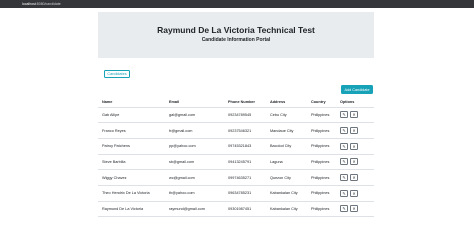 Image resolution: width=474 pixels, height=247 pixels. I want to click on page-subtitle: Candidate Information Portal, so click(236, 40).